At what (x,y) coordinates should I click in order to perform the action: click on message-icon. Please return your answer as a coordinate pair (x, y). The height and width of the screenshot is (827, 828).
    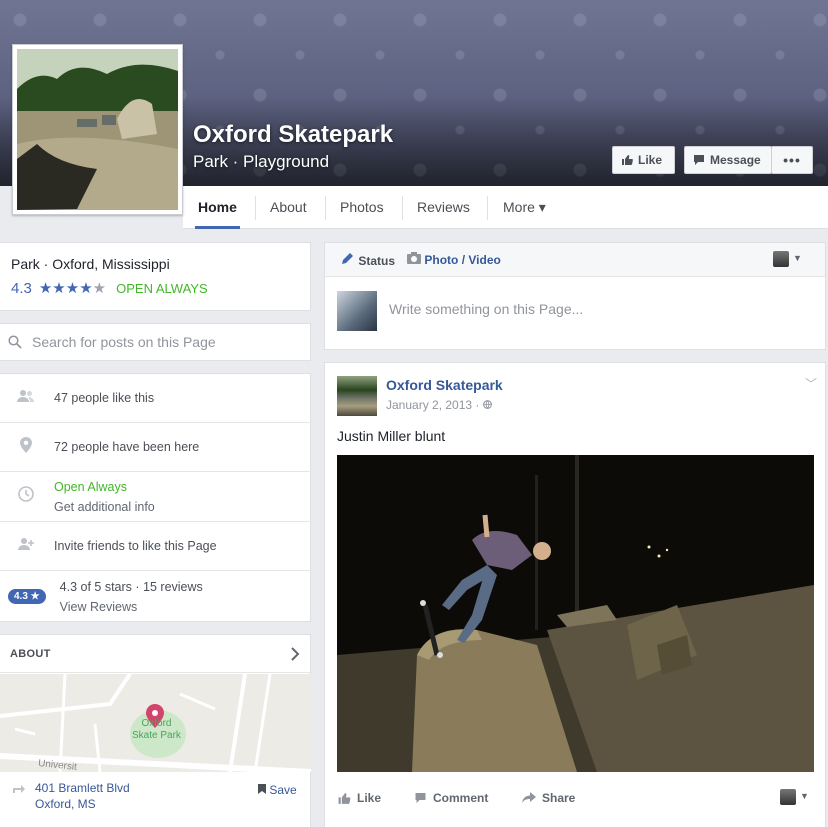
    Looking at the image, I should click on (699, 160).